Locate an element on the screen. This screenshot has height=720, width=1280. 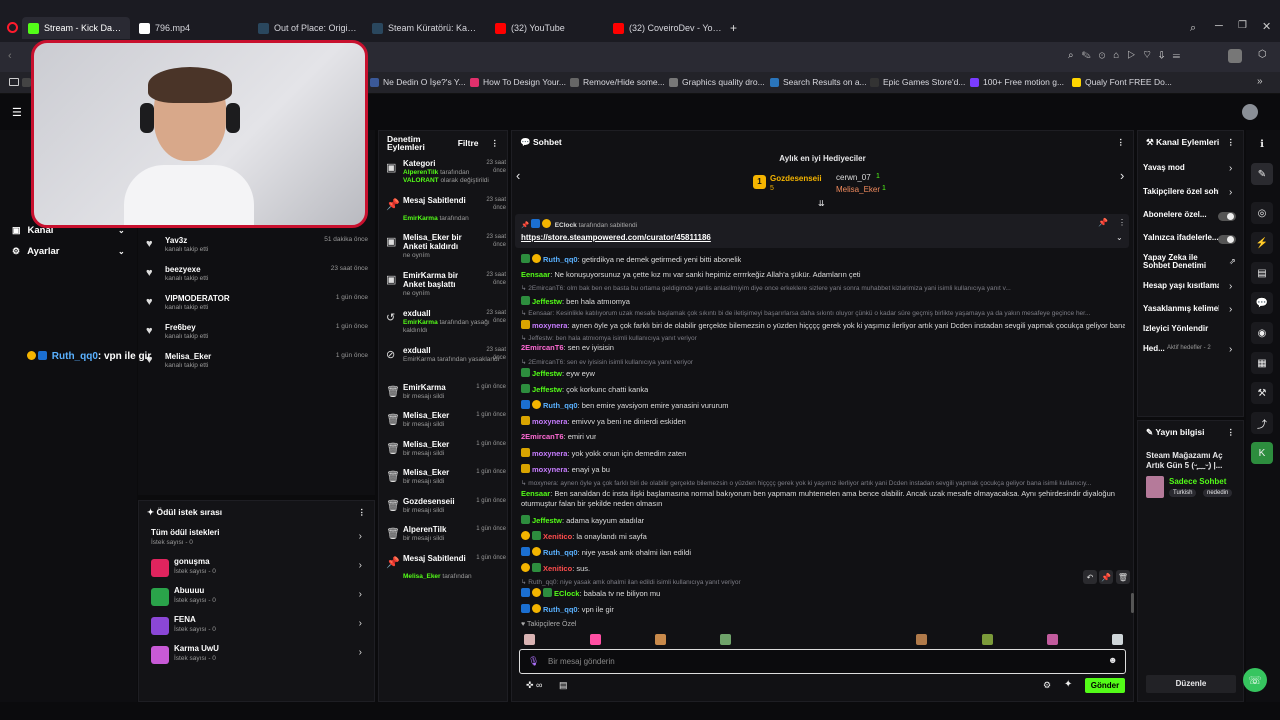
pencil-icon: ✎ is located at coordinates (1262, 174).